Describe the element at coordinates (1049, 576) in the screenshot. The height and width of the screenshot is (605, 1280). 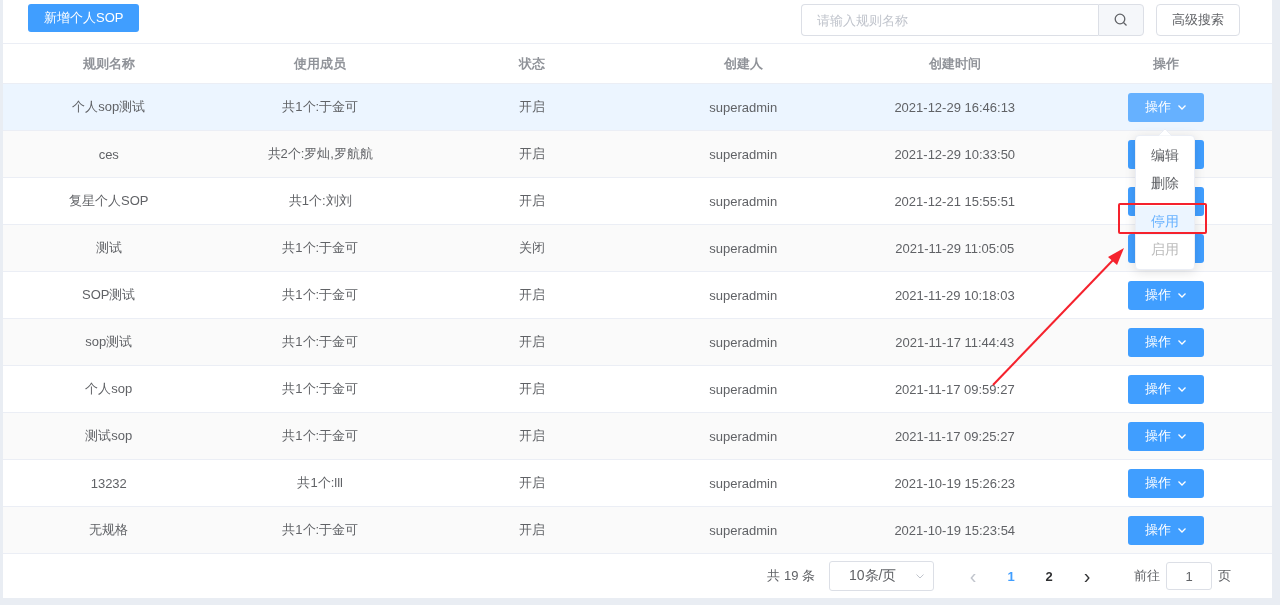
I see `page-number: 2` at that location.